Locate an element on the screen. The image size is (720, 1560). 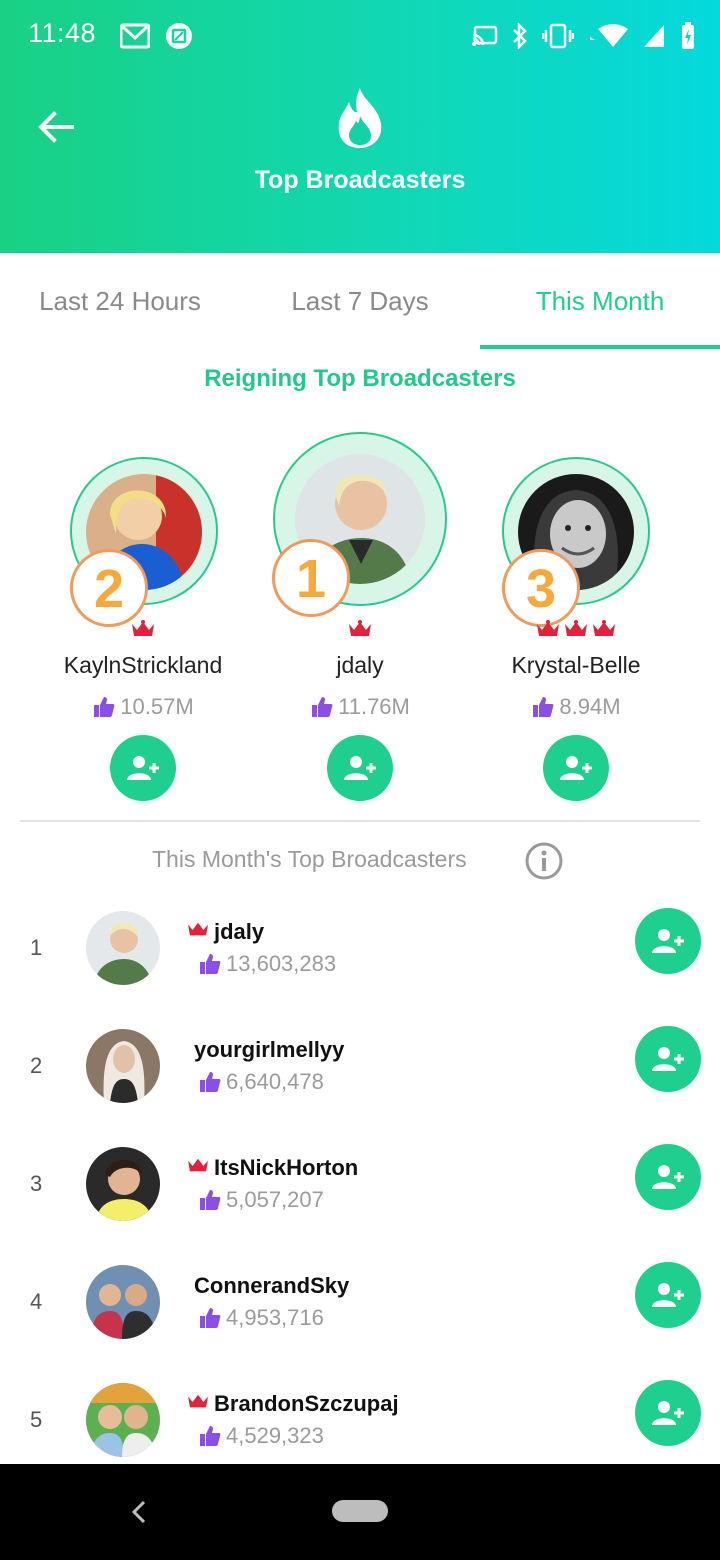
tab-last-7-days: Last 7 Days is located at coordinates (360, 301).